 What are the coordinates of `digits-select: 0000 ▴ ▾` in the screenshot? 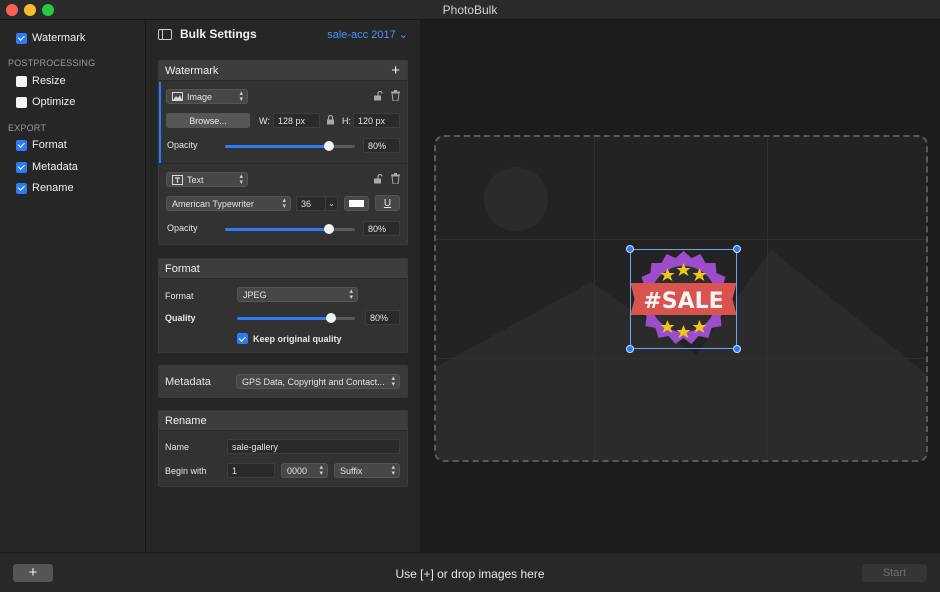 It's located at (304, 470).